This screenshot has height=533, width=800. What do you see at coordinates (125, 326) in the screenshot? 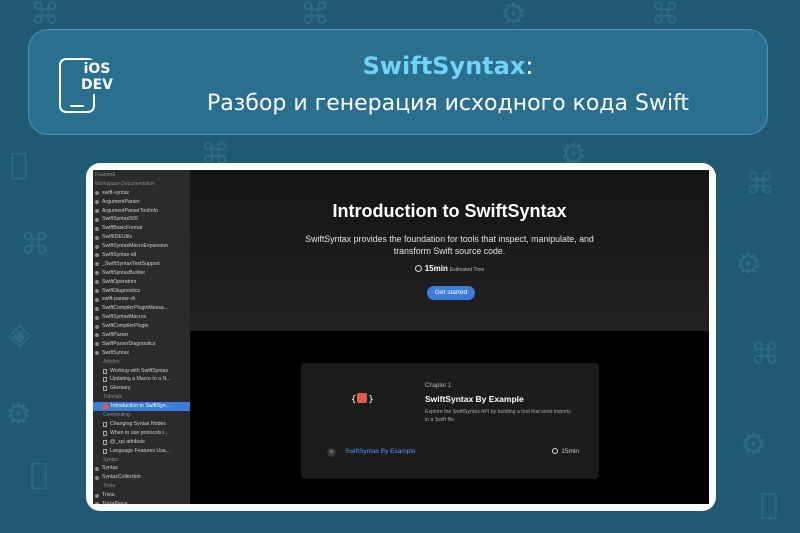
I see `sidebar-item-label: SwiftCompilerPlugin` at bounding box center [125, 326].